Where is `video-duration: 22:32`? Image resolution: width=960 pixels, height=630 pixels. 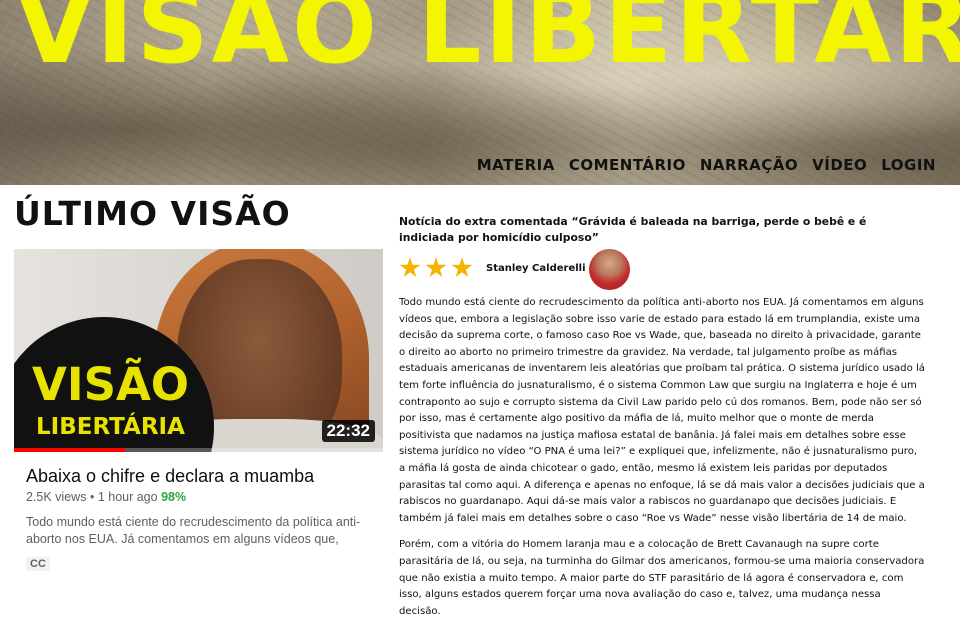
video-duration: 22:32 is located at coordinates (348, 431).